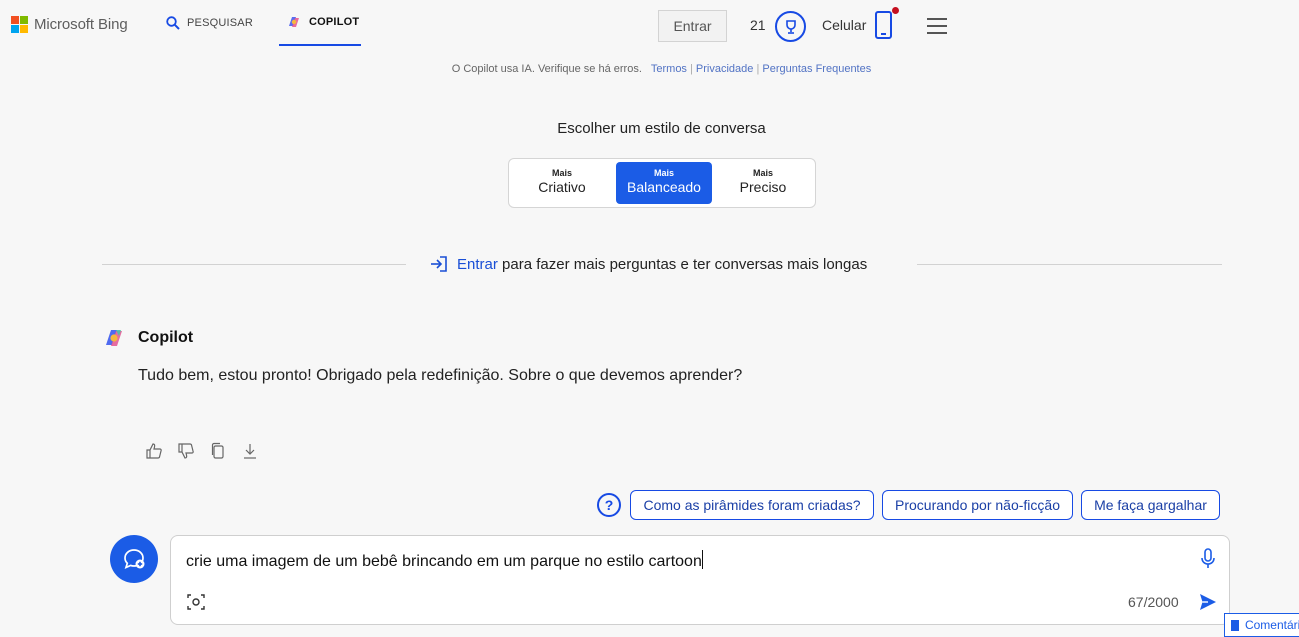 The width and height of the screenshot is (1299, 637). What do you see at coordinates (439, 264) in the screenshot?
I see `signin-arrow-icon` at bounding box center [439, 264].